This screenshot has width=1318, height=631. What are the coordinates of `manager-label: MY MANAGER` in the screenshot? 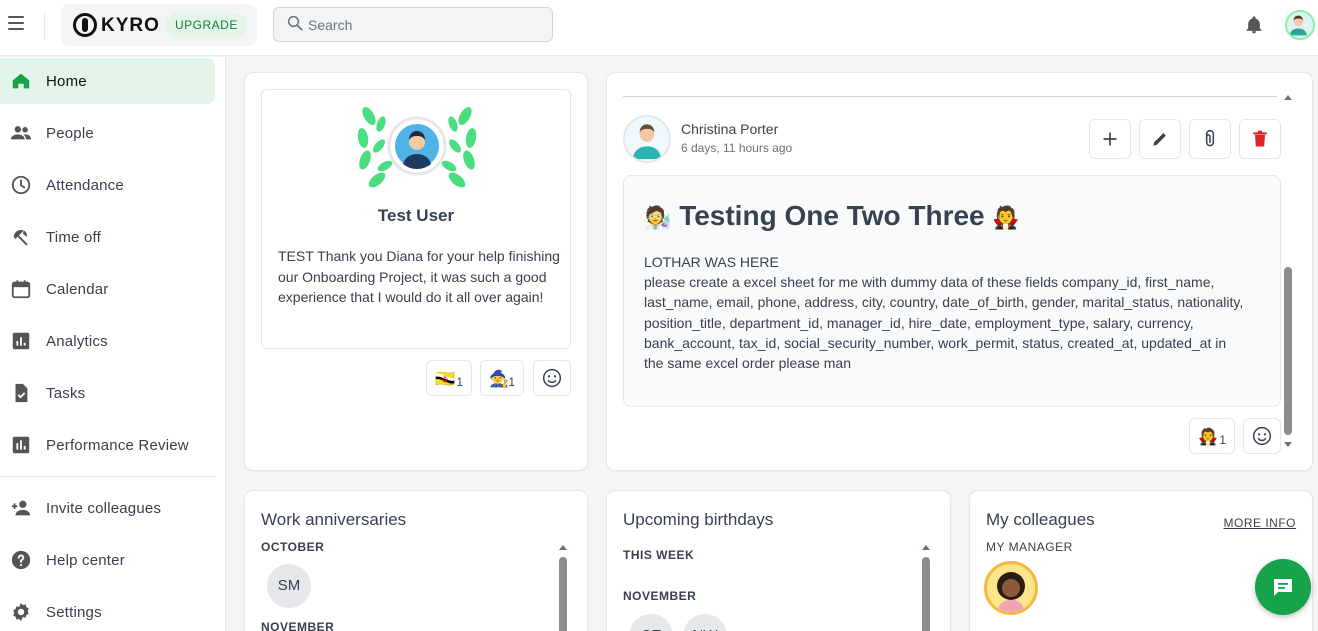 It's located at (1029, 547).